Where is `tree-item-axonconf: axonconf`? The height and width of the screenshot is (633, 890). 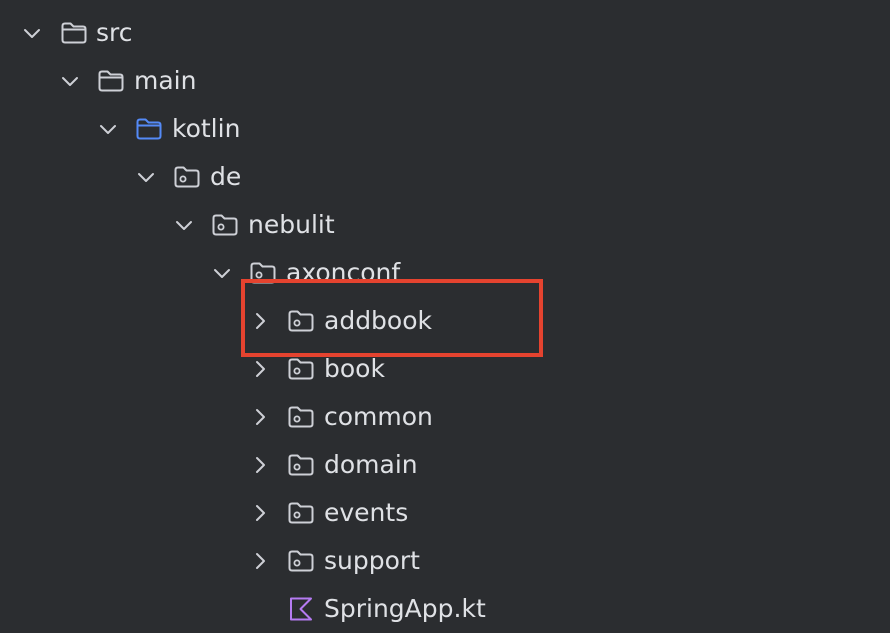 tree-item-axonconf: axonconf is located at coordinates (445, 273).